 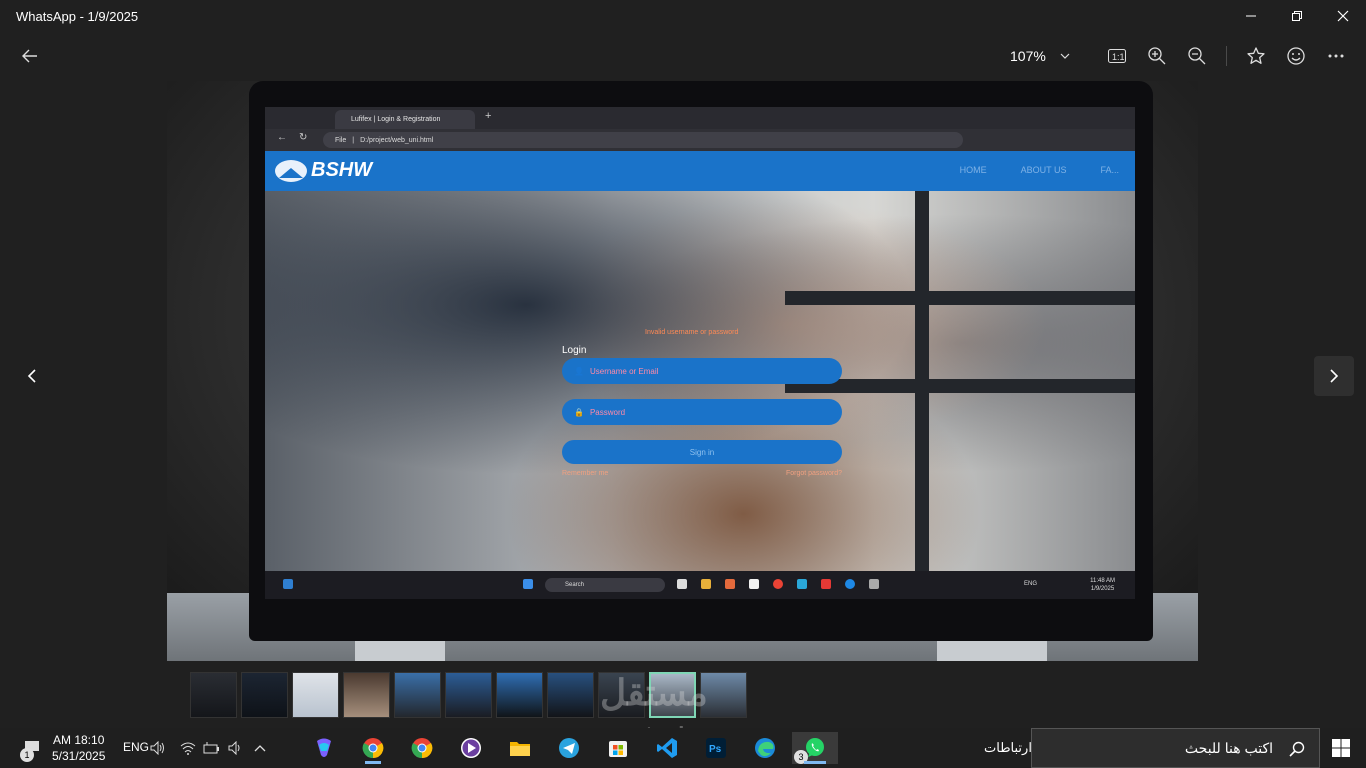 I want to click on minimize-button, so click(x=1251, y=16).